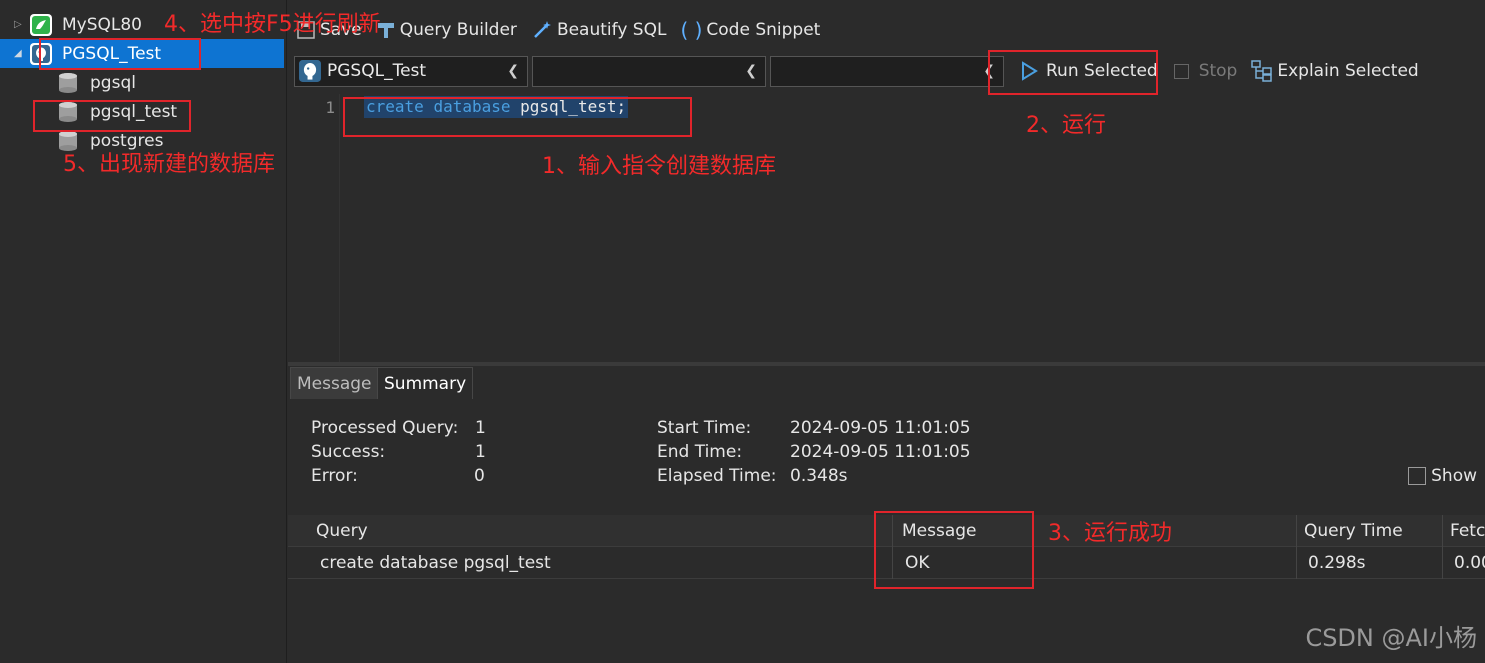 The image size is (1485, 663). Describe the element at coordinates (142, 82) in the screenshot. I see `tree-item-db-pgsql: pgsql` at that location.